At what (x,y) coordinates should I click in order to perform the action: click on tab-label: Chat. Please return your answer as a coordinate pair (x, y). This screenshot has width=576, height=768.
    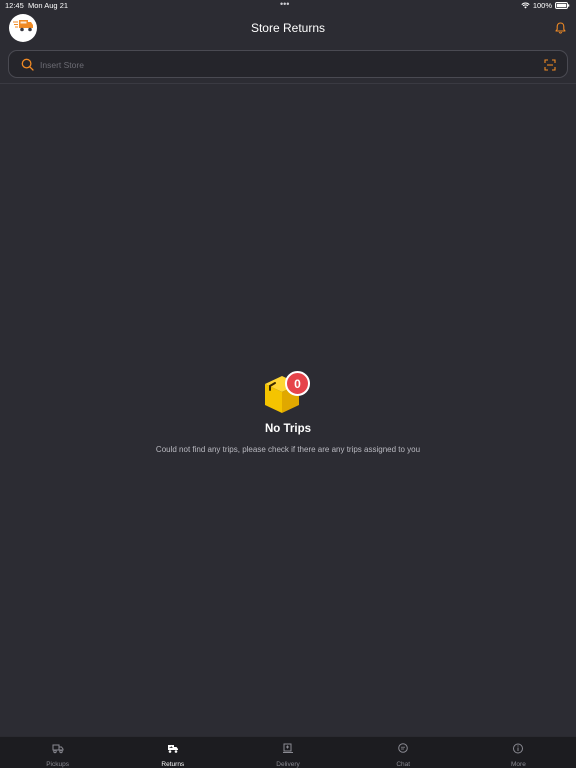
    Looking at the image, I should click on (403, 764).